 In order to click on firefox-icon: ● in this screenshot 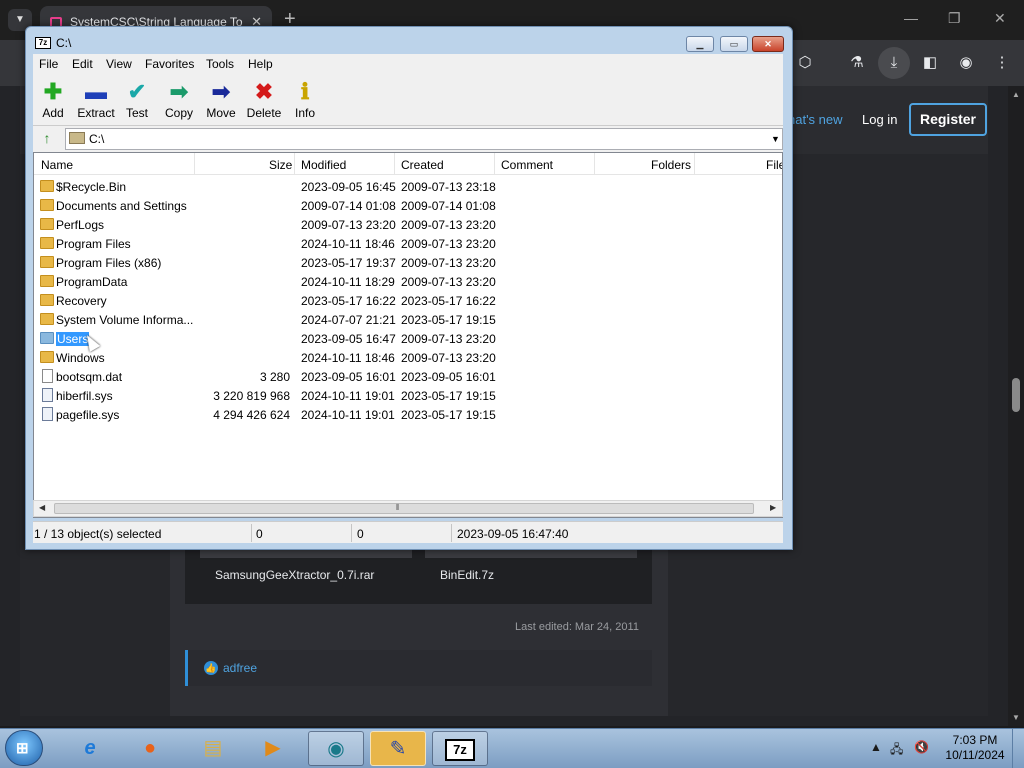, I will do `click(150, 748)`.